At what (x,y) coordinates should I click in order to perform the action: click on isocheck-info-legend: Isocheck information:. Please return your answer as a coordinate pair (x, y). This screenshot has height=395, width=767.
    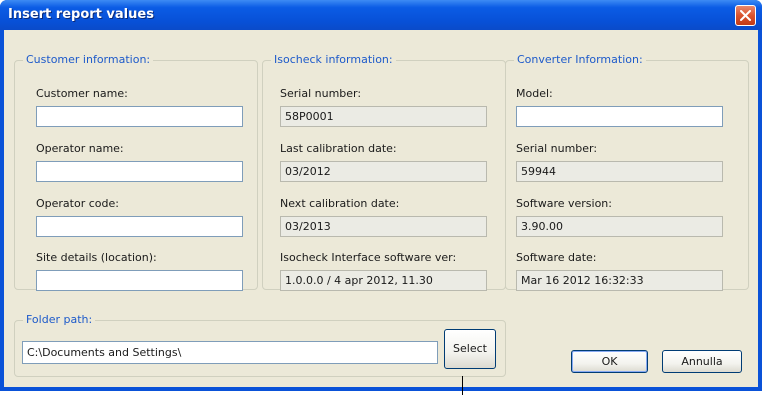
    Looking at the image, I should click on (333, 60).